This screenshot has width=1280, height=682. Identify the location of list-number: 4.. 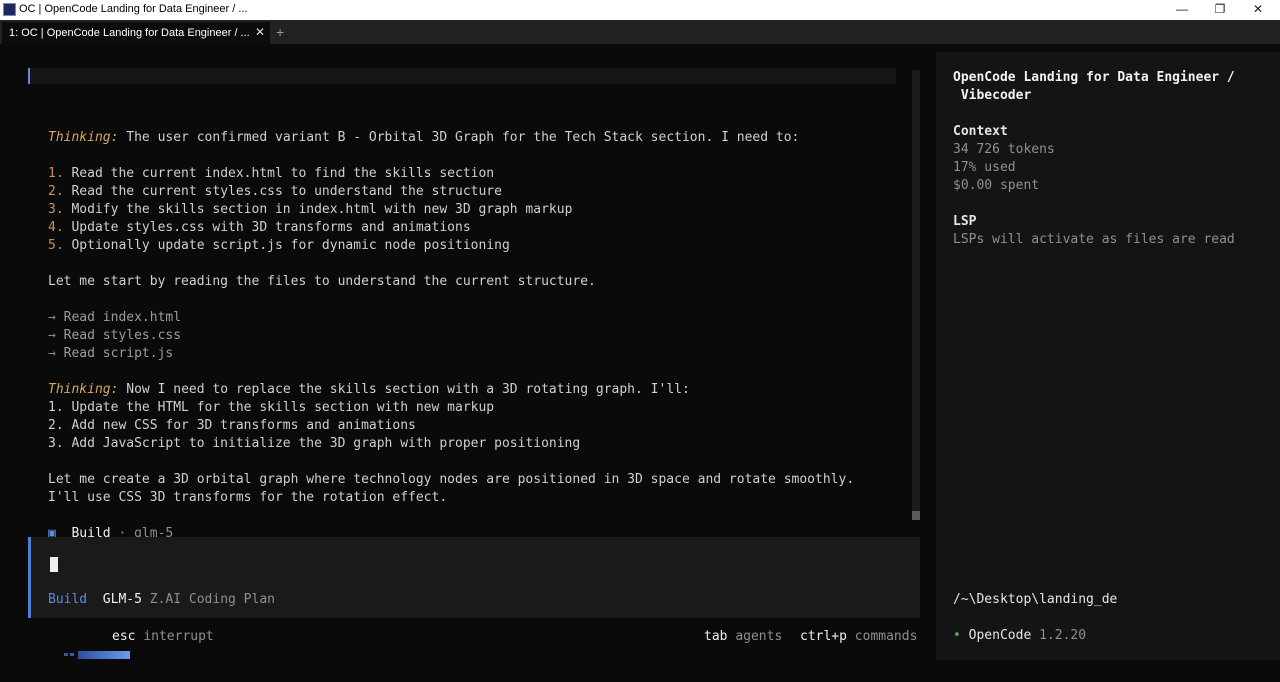
(56, 227).